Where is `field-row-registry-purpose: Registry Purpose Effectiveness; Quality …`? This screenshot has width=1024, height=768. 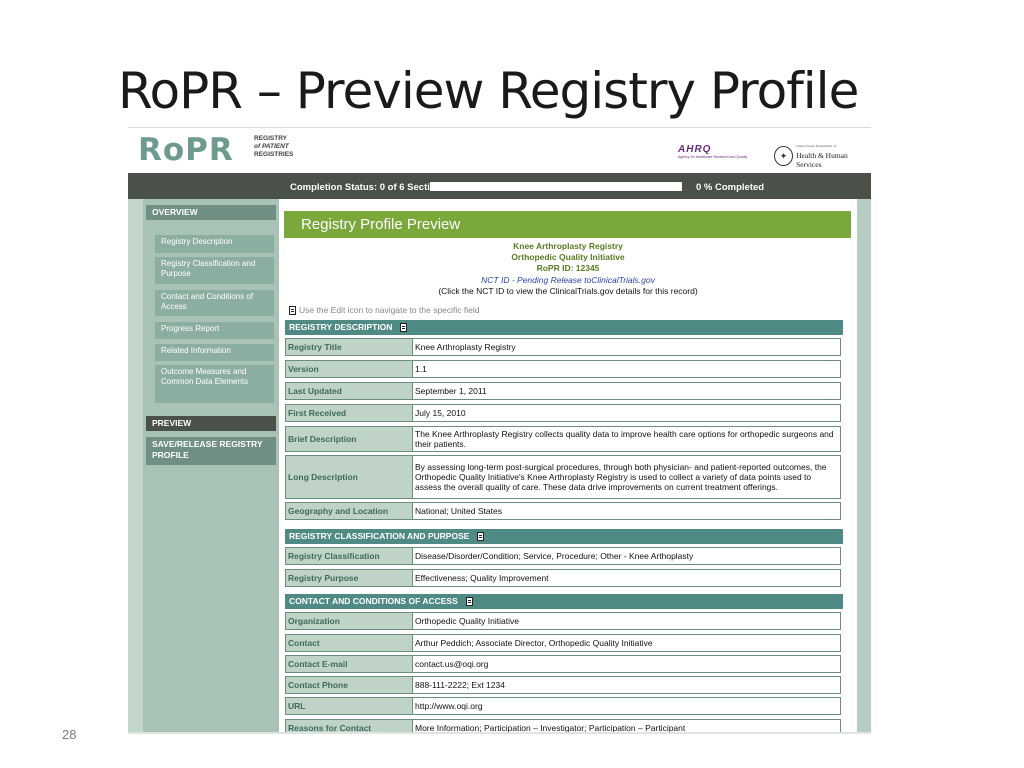 field-row-registry-purpose: Registry Purpose Effectiveness; Quality … is located at coordinates (563, 578).